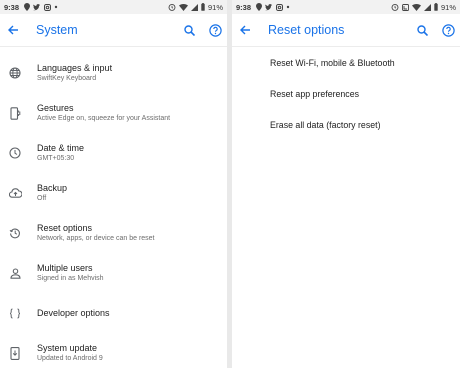 Image resolution: width=460 pixels, height=368 pixels. What do you see at coordinates (65, 267) in the screenshot?
I see `item-title: Multiple users` at bounding box center [65, 267].